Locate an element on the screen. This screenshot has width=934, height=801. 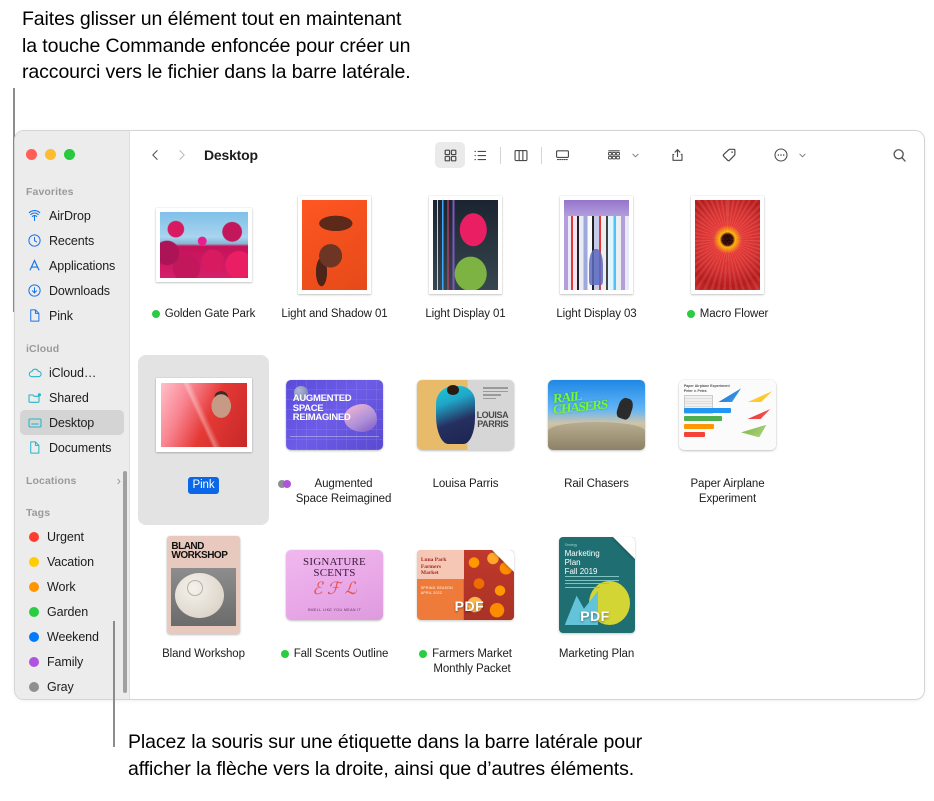
close-button is located at coordinates (31, 154).